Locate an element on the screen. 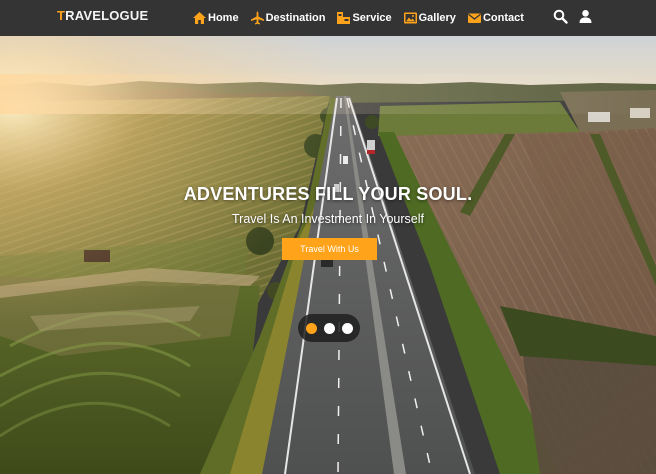 The width and height of the screenshot is (656, 474). nav-label-contact: Contact is located at coordinates (503, 18).